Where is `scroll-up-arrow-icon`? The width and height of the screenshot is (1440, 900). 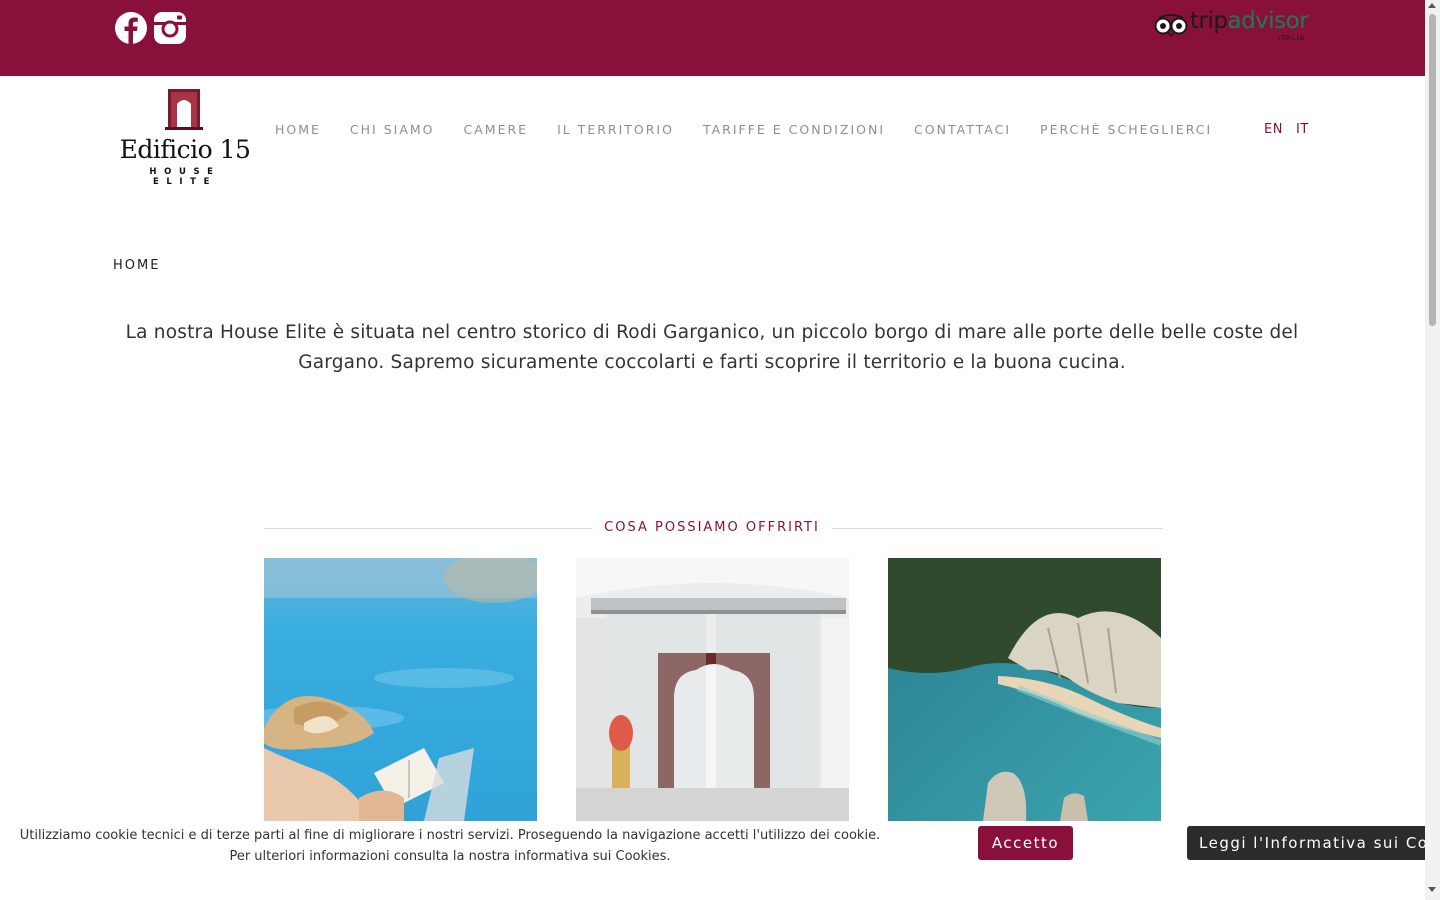
scroll-up-arrow-icon is located at coordinates (1432, 5).